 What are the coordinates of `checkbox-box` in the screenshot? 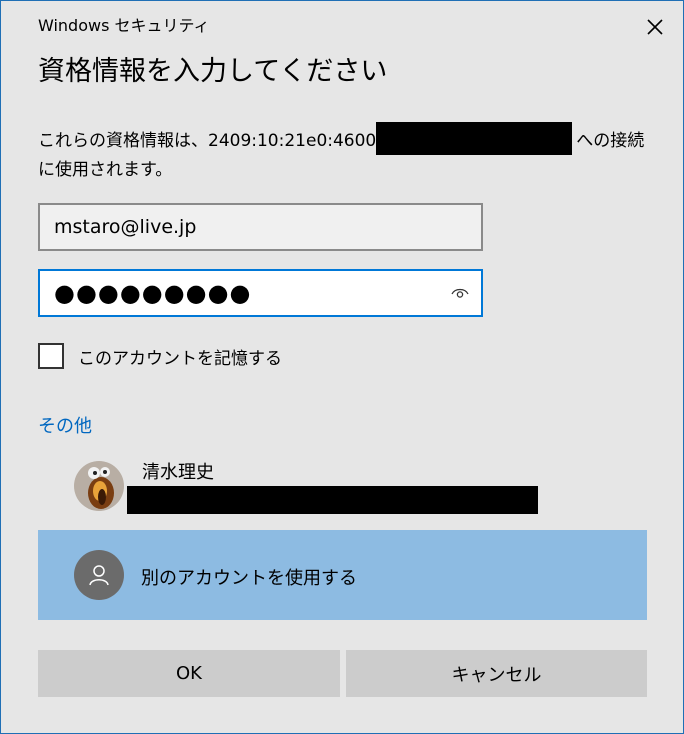 It's located at (51, 356).